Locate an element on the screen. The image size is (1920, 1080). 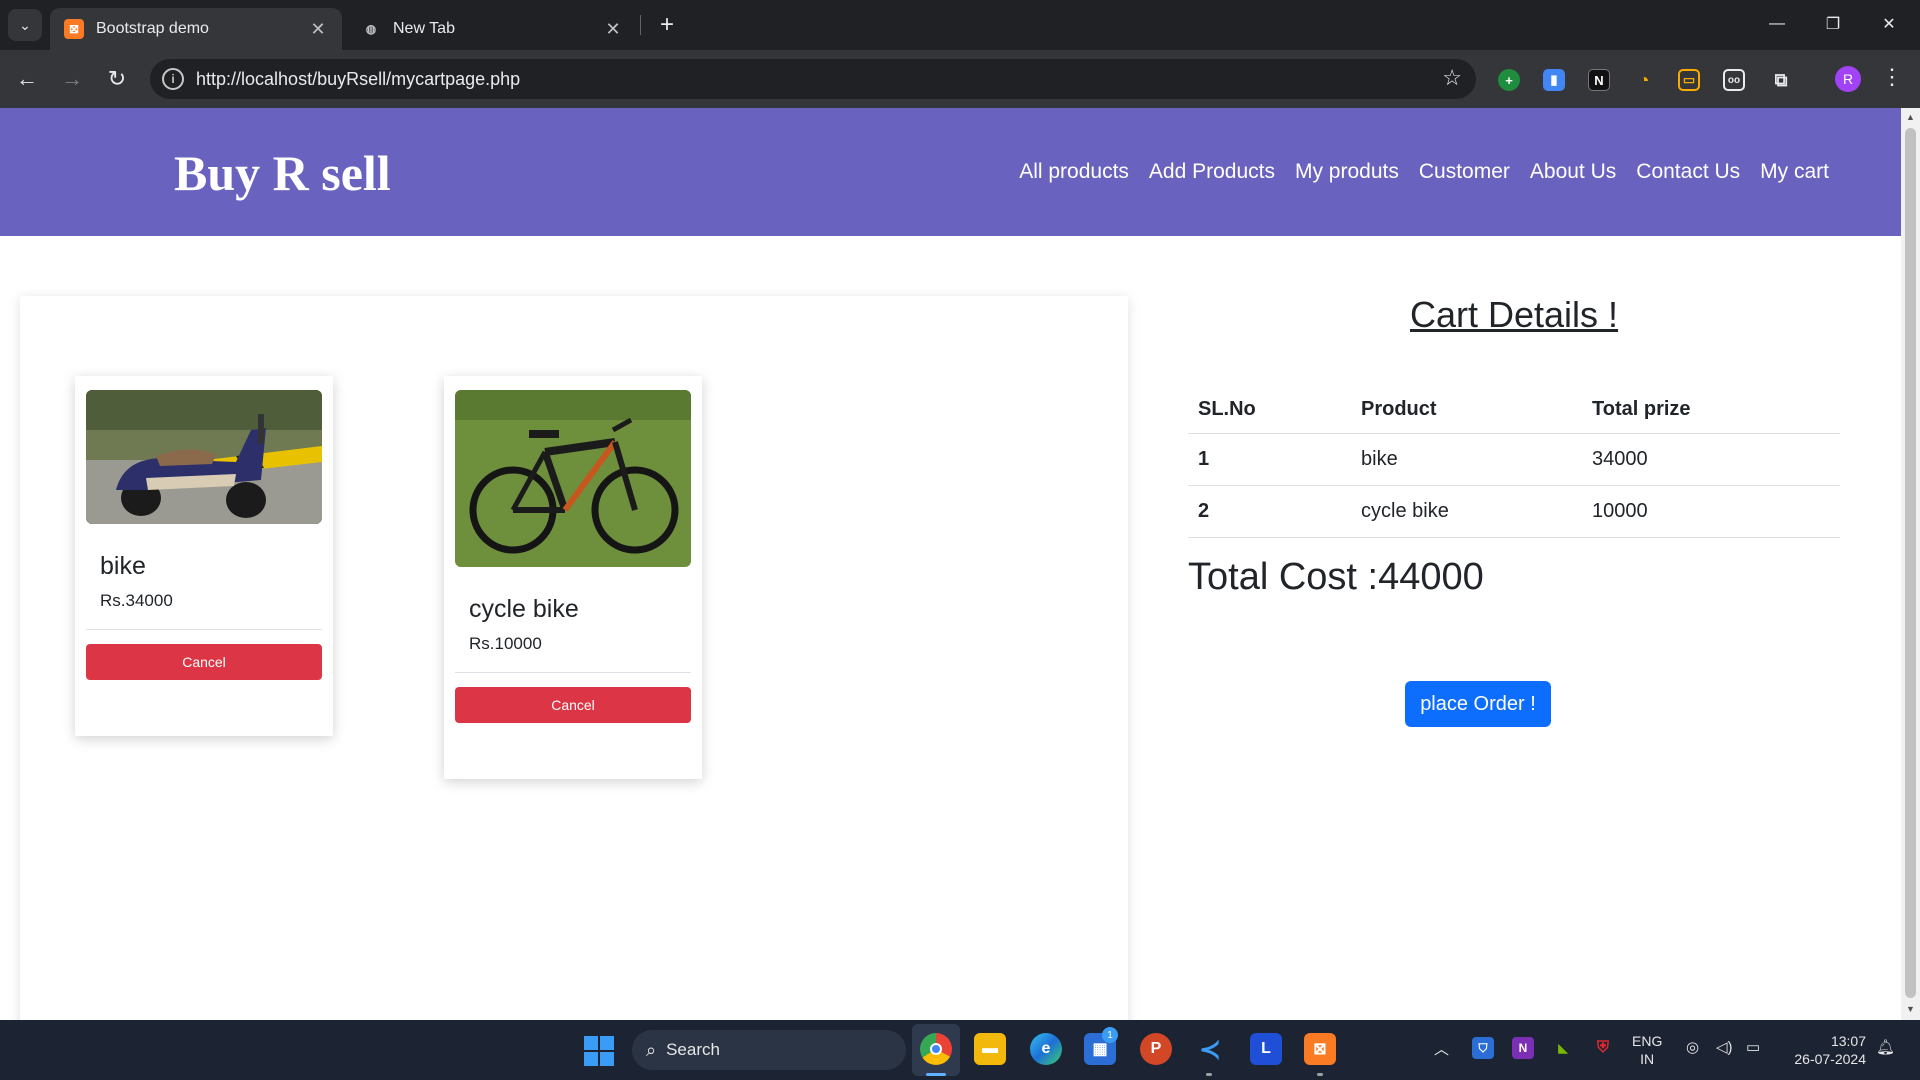
cart-item-name: bike is located at coordinates (123, 566).